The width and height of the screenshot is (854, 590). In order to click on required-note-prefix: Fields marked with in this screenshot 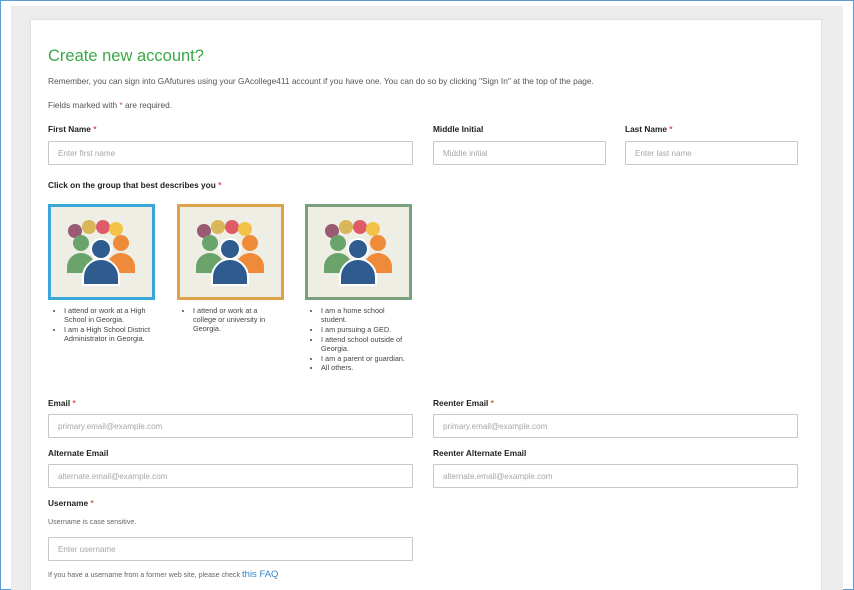, I will do `click(83, 105)`.